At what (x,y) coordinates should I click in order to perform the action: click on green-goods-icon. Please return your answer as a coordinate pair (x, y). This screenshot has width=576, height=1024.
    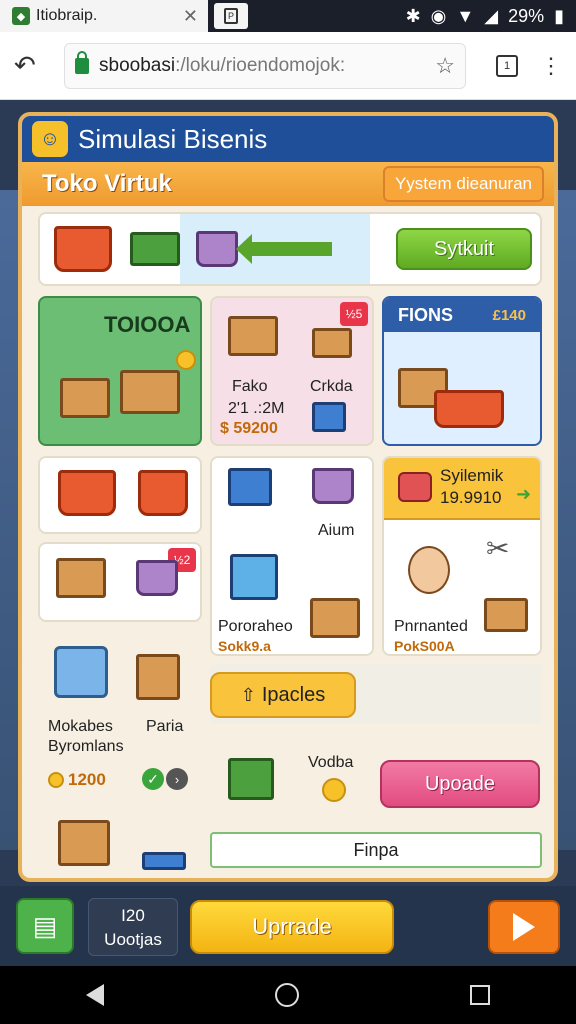
    Looking at the image, I should click on (506, 615).